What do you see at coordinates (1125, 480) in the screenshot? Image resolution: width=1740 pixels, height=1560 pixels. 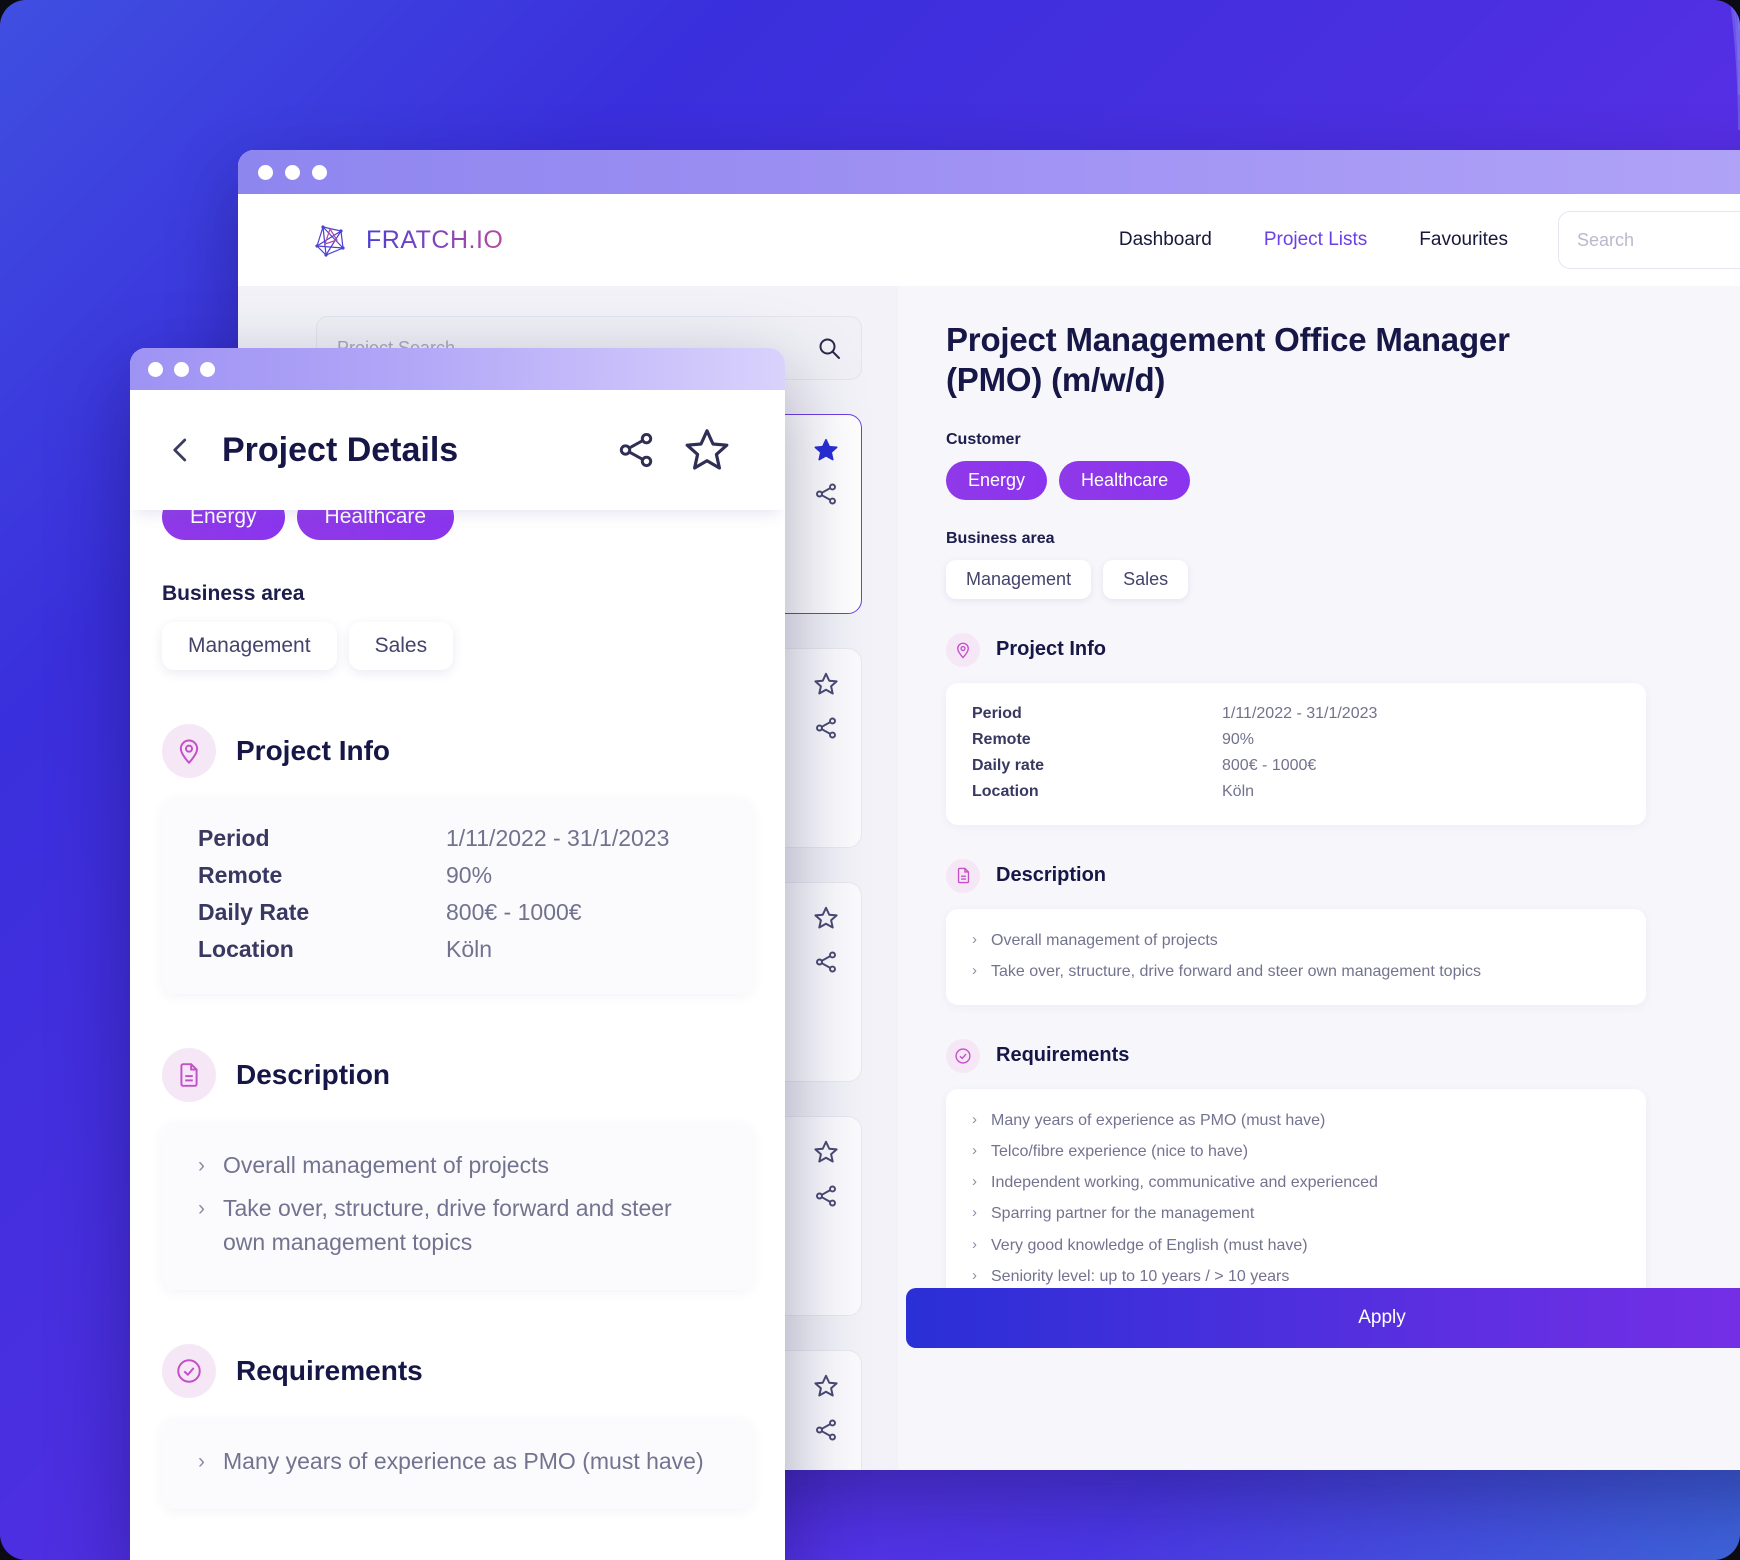 I see `customer-tag: Healthcare` at bounding box center [1125, 480].